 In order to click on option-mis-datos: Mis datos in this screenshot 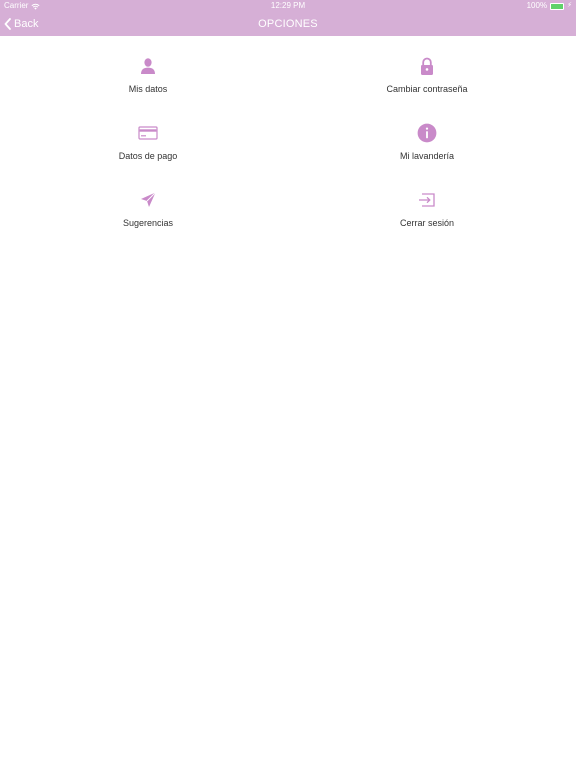, I will do `click(148, 65)`.